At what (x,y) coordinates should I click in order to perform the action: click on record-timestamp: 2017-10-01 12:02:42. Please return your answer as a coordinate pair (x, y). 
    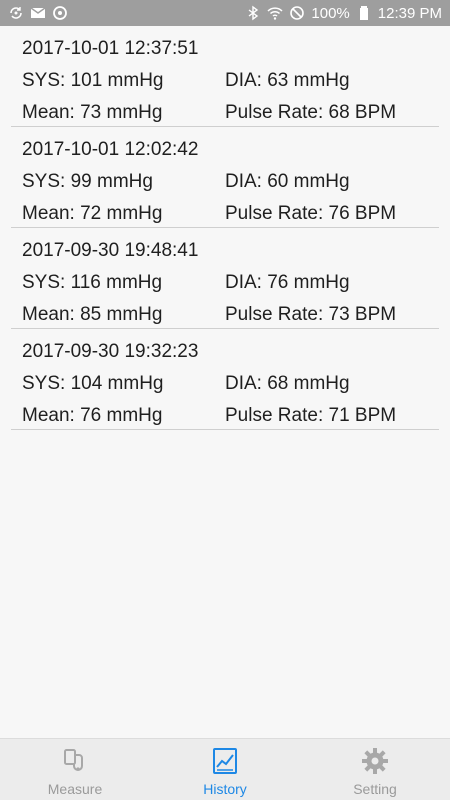
    Looking at the image, I should click on (110, 149).